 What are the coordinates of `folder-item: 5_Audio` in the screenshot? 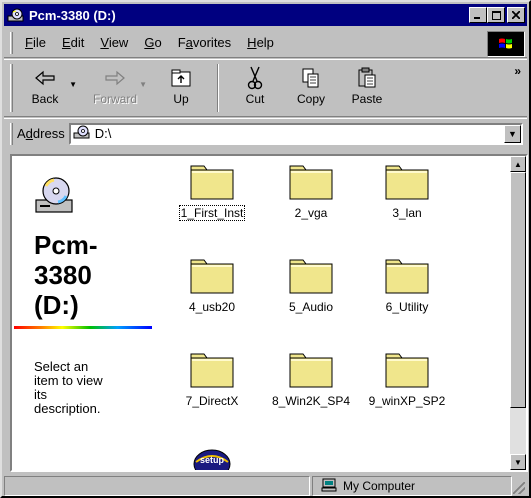 It's located at (311, 286).